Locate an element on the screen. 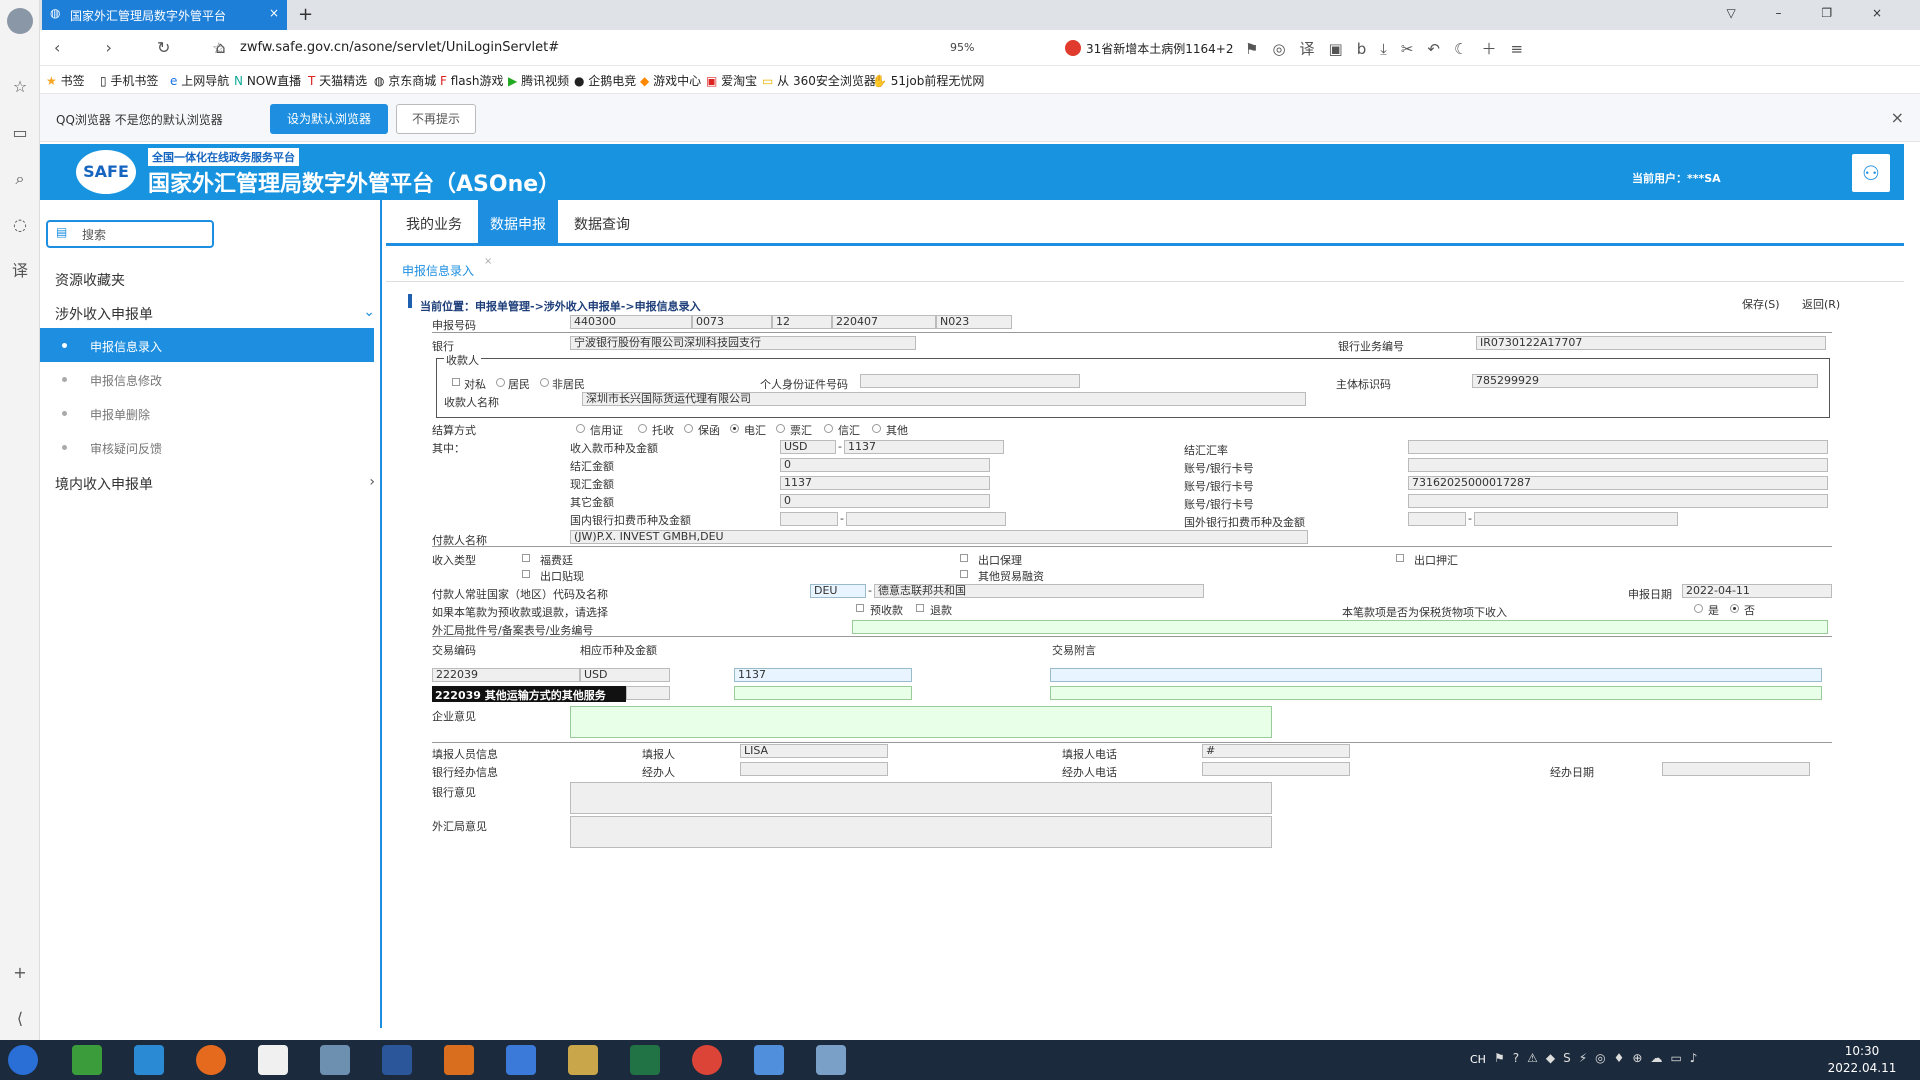 The width and height of the screenshot is (1920, 1080). back-button: 返回(R) is located at coordinates (1821, 304).